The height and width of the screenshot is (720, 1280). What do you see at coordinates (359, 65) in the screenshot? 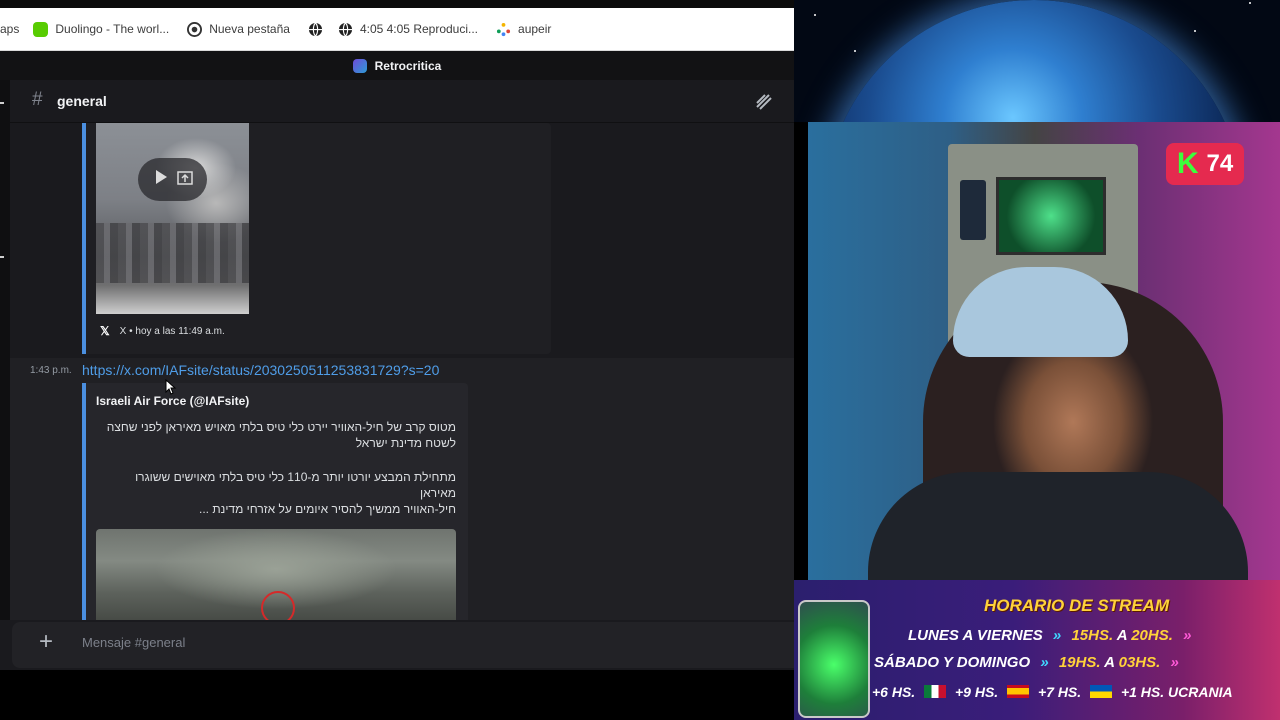
I see `server-icon` at bounding box center [359, 65].